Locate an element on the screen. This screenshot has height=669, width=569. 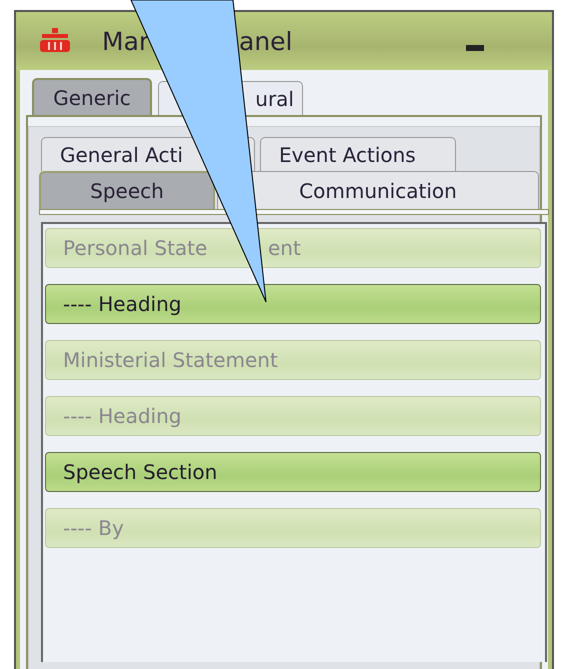
window-title: anel is located at coordinates (265, 41).